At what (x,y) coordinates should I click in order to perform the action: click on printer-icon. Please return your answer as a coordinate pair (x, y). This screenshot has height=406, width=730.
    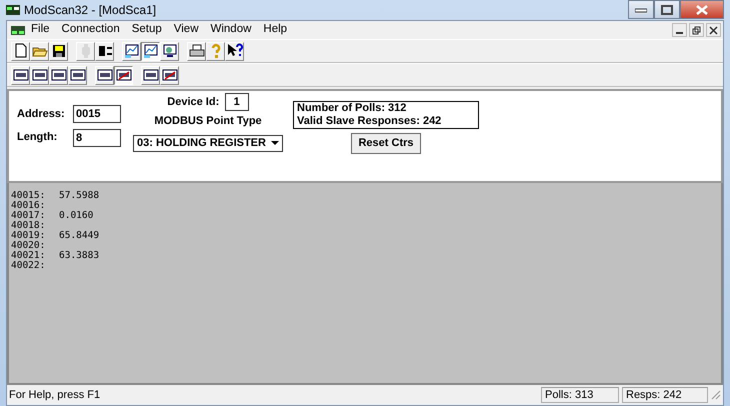
    Looking at the image, I should click on (196, 51).